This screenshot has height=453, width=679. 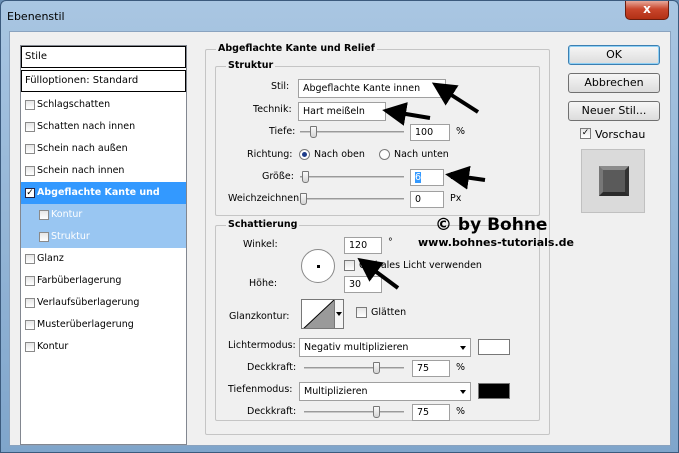 What do you see at coordinates (421, 186) in the screenshot?
I see `annotation-arrows` at bounding box center [421, 186].